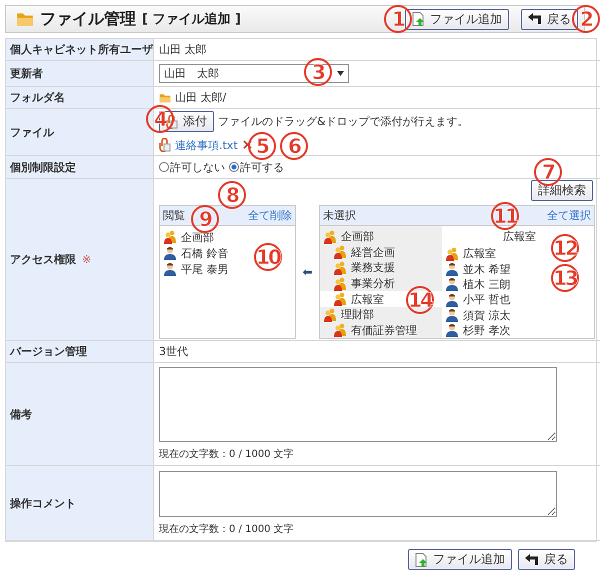 This screenshot has width=600, height=570. Describe the element at coordinates (88, 19) in the screenshot. I see `page-title: ファイル管理` at that location.